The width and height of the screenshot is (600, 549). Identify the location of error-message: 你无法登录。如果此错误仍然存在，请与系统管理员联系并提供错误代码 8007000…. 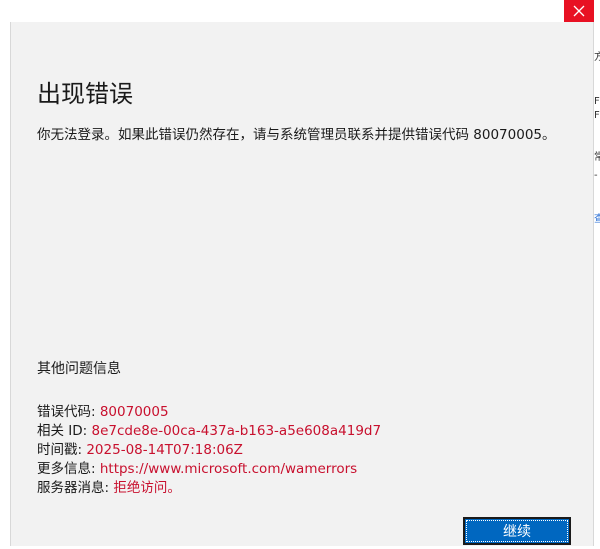
(296, 135).